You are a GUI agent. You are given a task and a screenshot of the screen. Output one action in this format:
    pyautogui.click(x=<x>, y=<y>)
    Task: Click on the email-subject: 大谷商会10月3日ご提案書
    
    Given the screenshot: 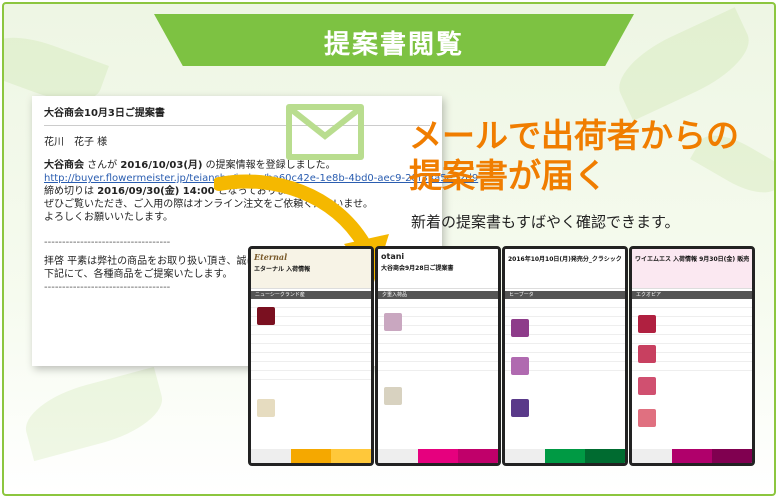 What is the action you would take?
    pyautogui.click(x=104, y=113)
    